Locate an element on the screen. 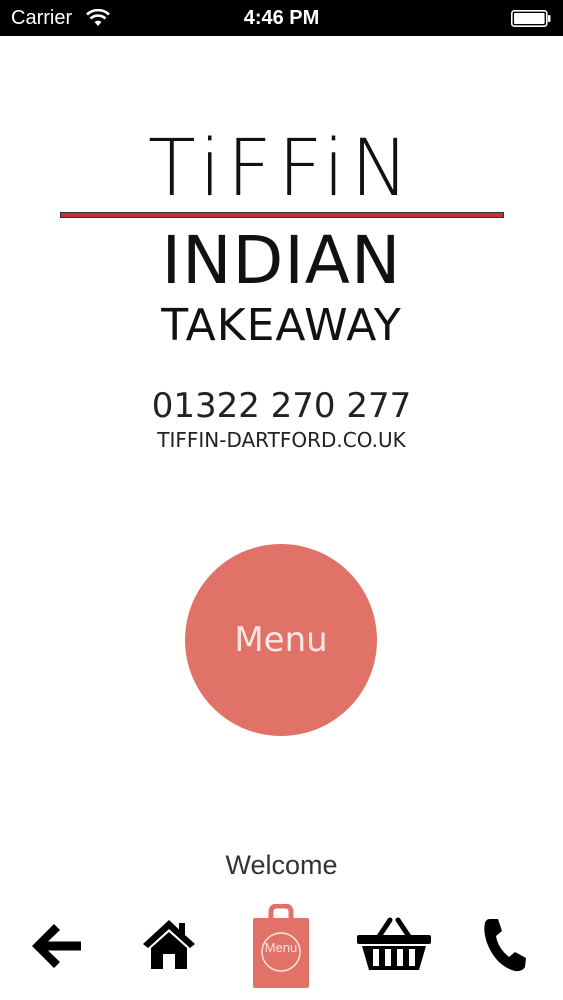 The width and height of the screenshot is (563, 1000). logo-takeaway: TAKEAWAY is located at coordinates (281, 325).